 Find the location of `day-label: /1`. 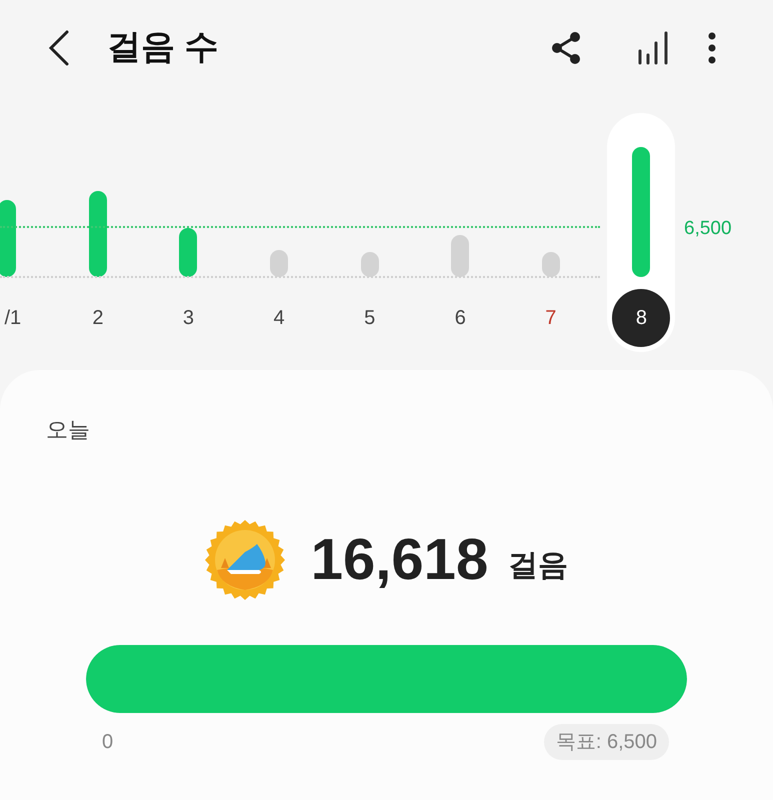

day-label: /1 is located at coordinates (12, 318).